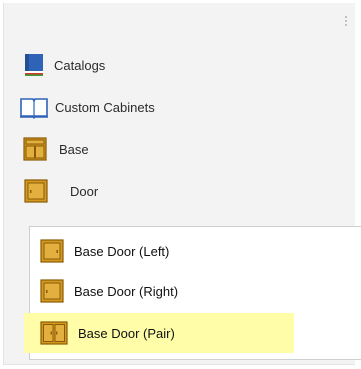 The image size is (361, 369). Describe the element at coordinates (80, 65) in the screenshot. I see `tree-item-label: Catalogs` at that location.